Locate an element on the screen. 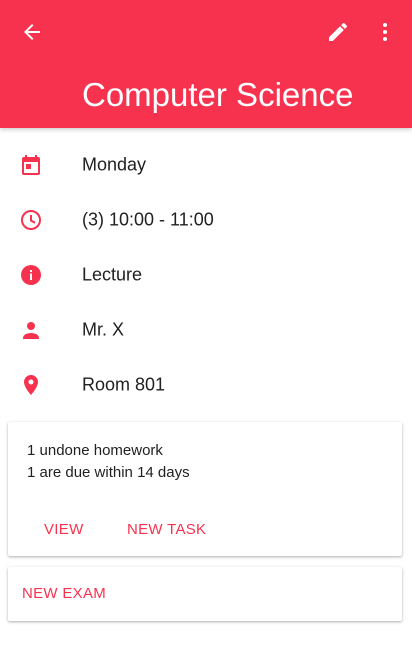 The width and height of the screenshot is (412, 650). pencil-icon is located at coordinates (338, 31).